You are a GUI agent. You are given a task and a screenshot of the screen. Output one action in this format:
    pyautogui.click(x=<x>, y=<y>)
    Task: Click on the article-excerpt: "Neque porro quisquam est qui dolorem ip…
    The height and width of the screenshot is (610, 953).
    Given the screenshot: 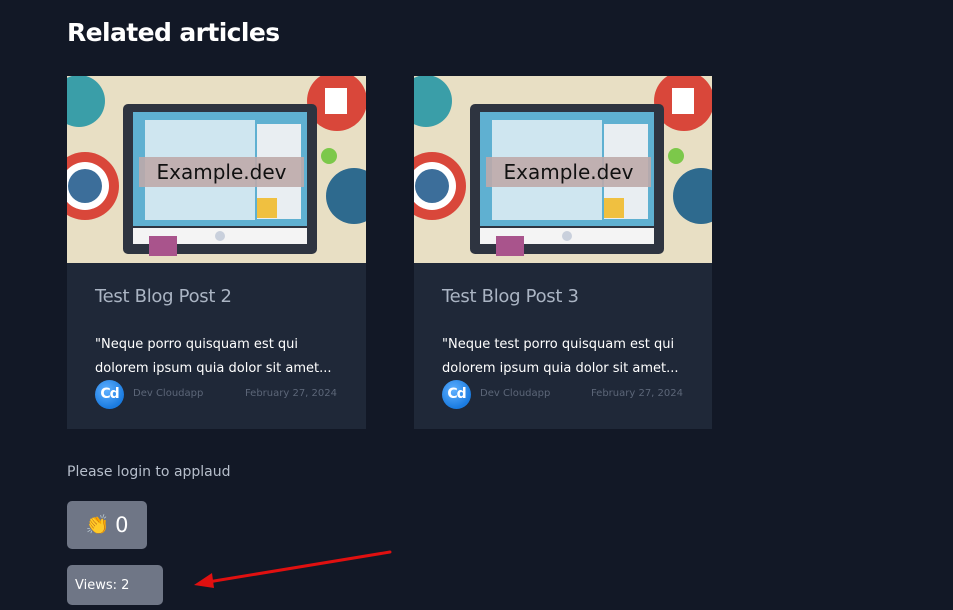 What is the action you would take?
    pyautogui.click(x=220, y=357)
    